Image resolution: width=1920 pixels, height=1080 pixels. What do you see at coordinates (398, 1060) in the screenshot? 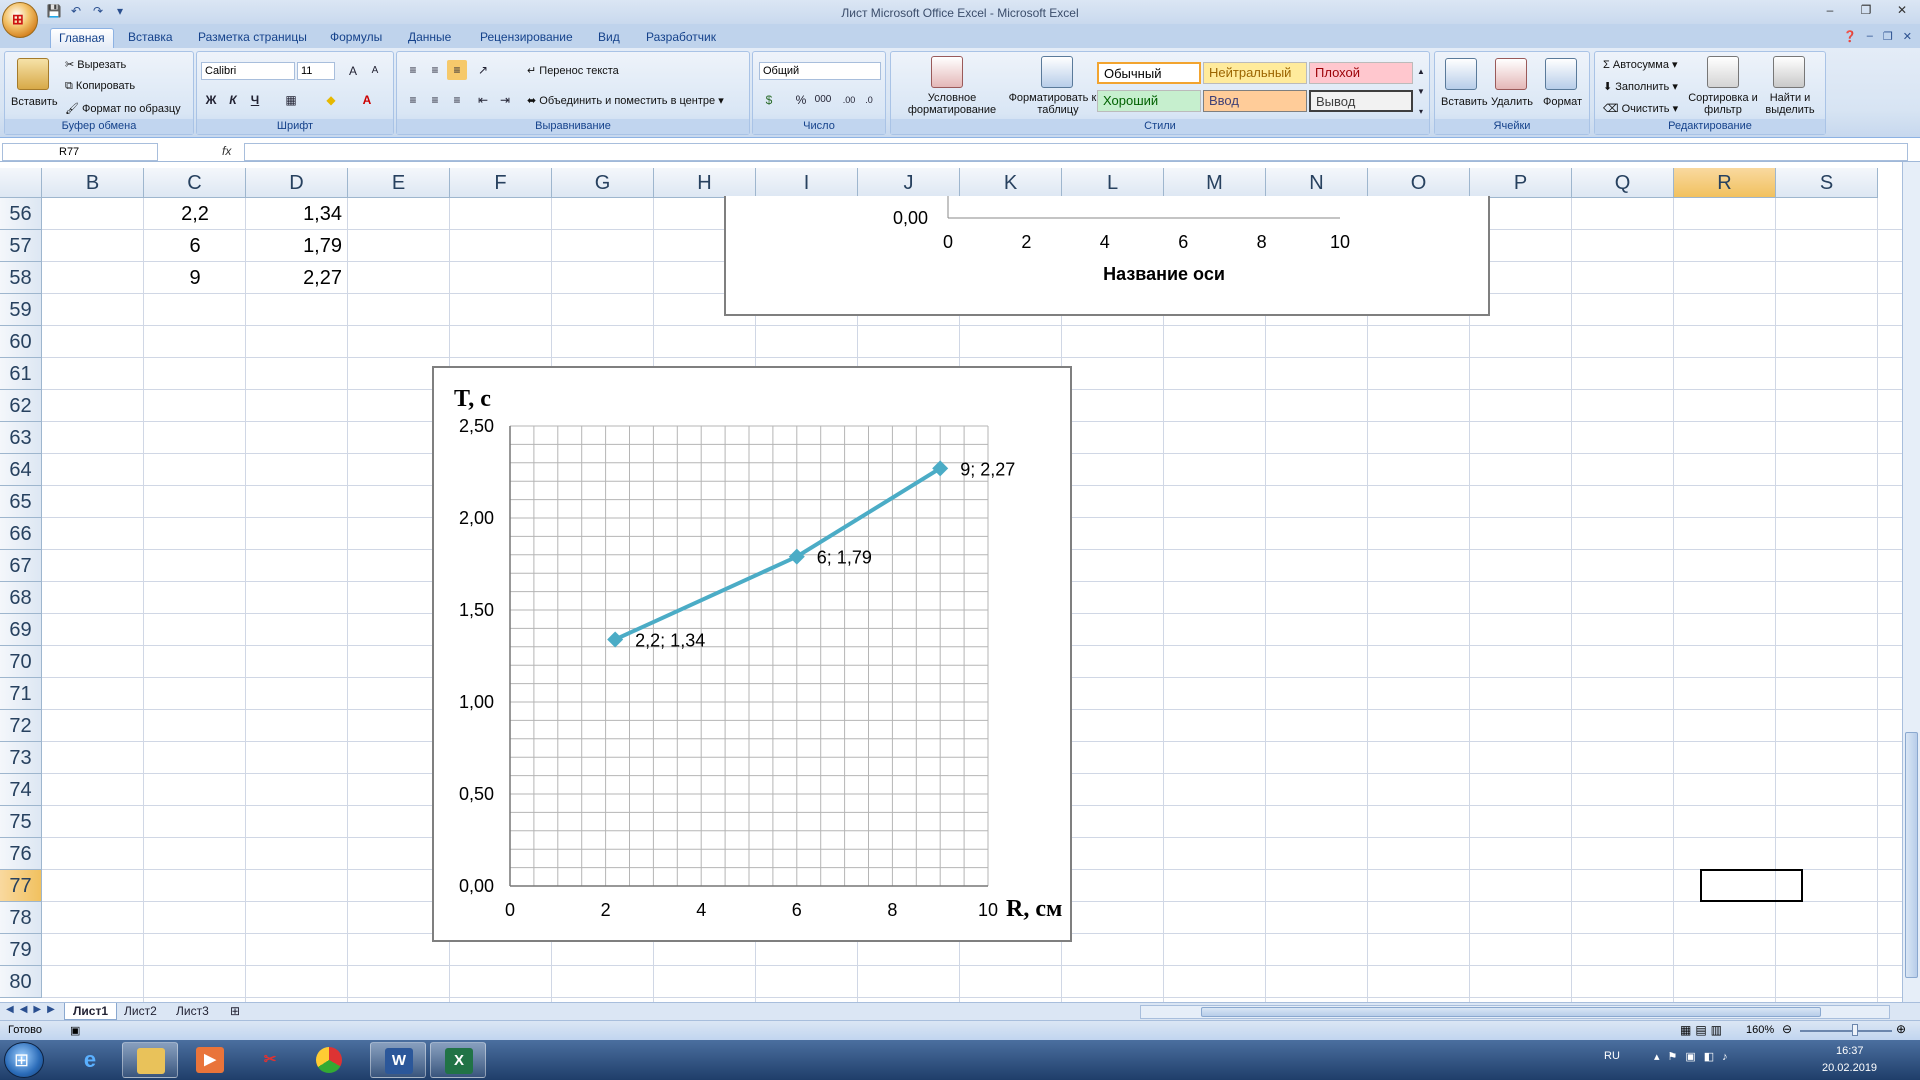
I see `taskbar-word: W` at bounding box center [398, 1060].